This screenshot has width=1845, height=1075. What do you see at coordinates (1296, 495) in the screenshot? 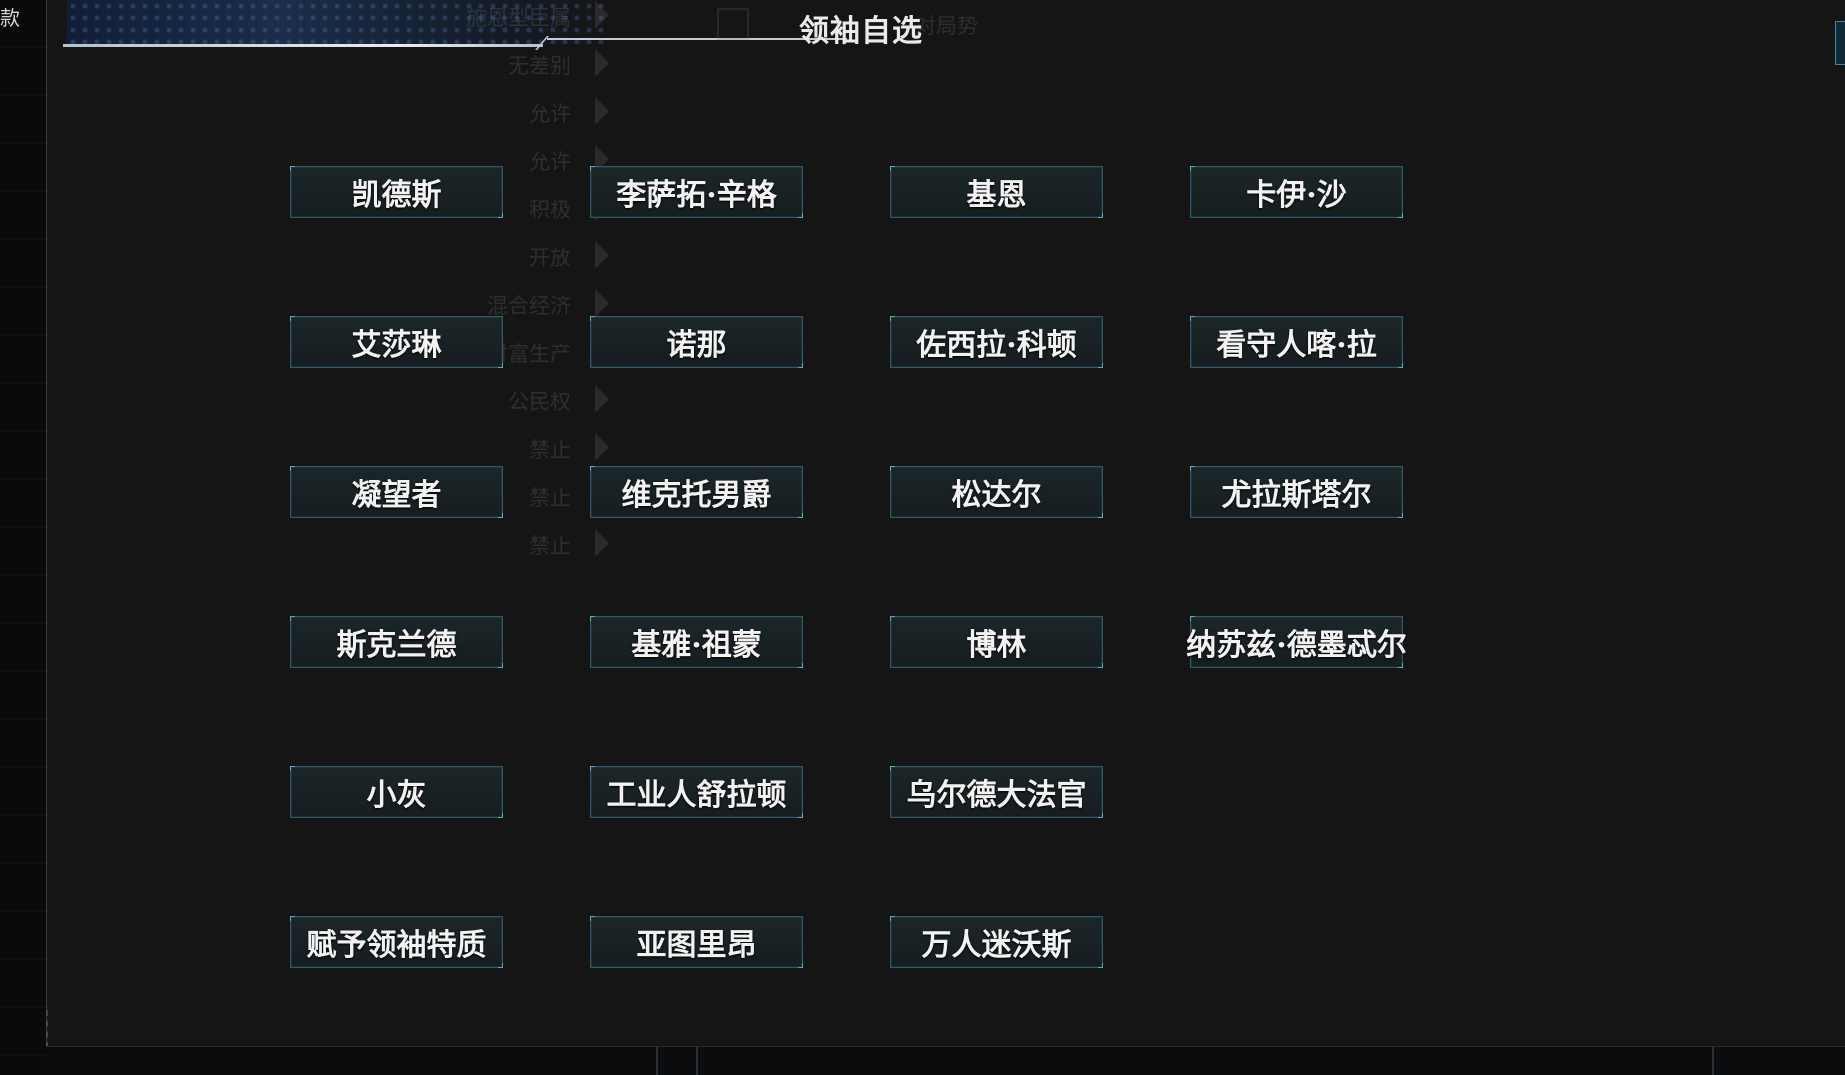
I see `leader-button-label: 尤拉斯塔尔` at bounding box center [1296, 495].